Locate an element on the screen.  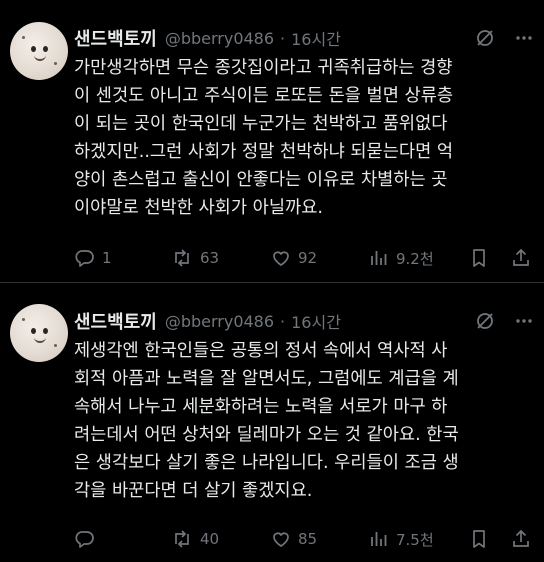
reply-button: 1 is located at coordinates (93, 258).